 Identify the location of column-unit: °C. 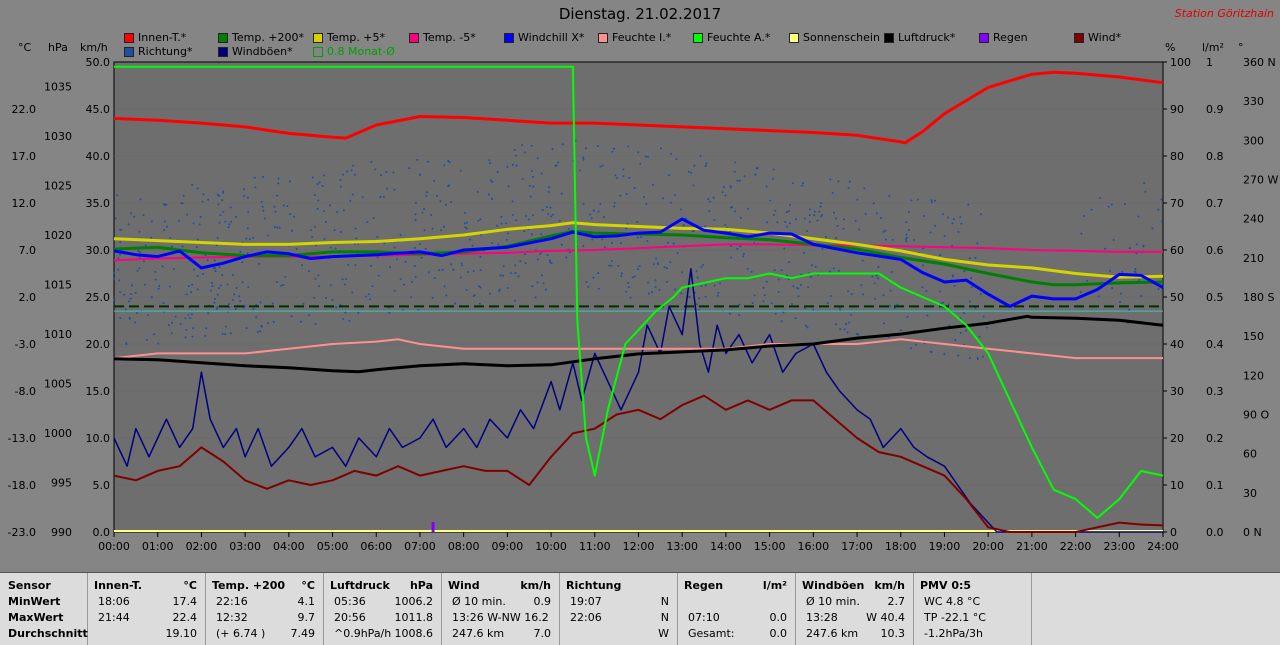
(190, 585).